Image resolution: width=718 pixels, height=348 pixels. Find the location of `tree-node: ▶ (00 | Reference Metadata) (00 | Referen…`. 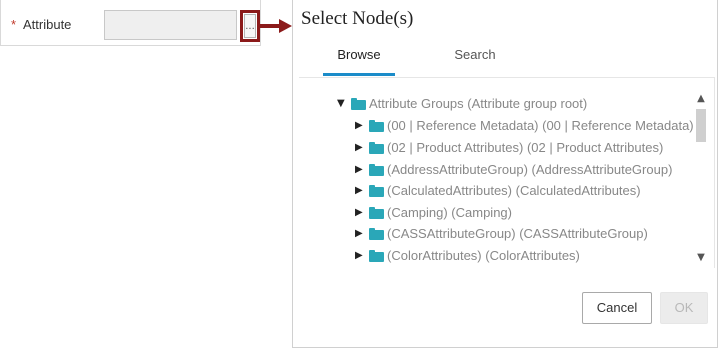

tree-node: ▶ (00 | Reference Metadata) (00 | Referen… is located at coordinates (524, 126).